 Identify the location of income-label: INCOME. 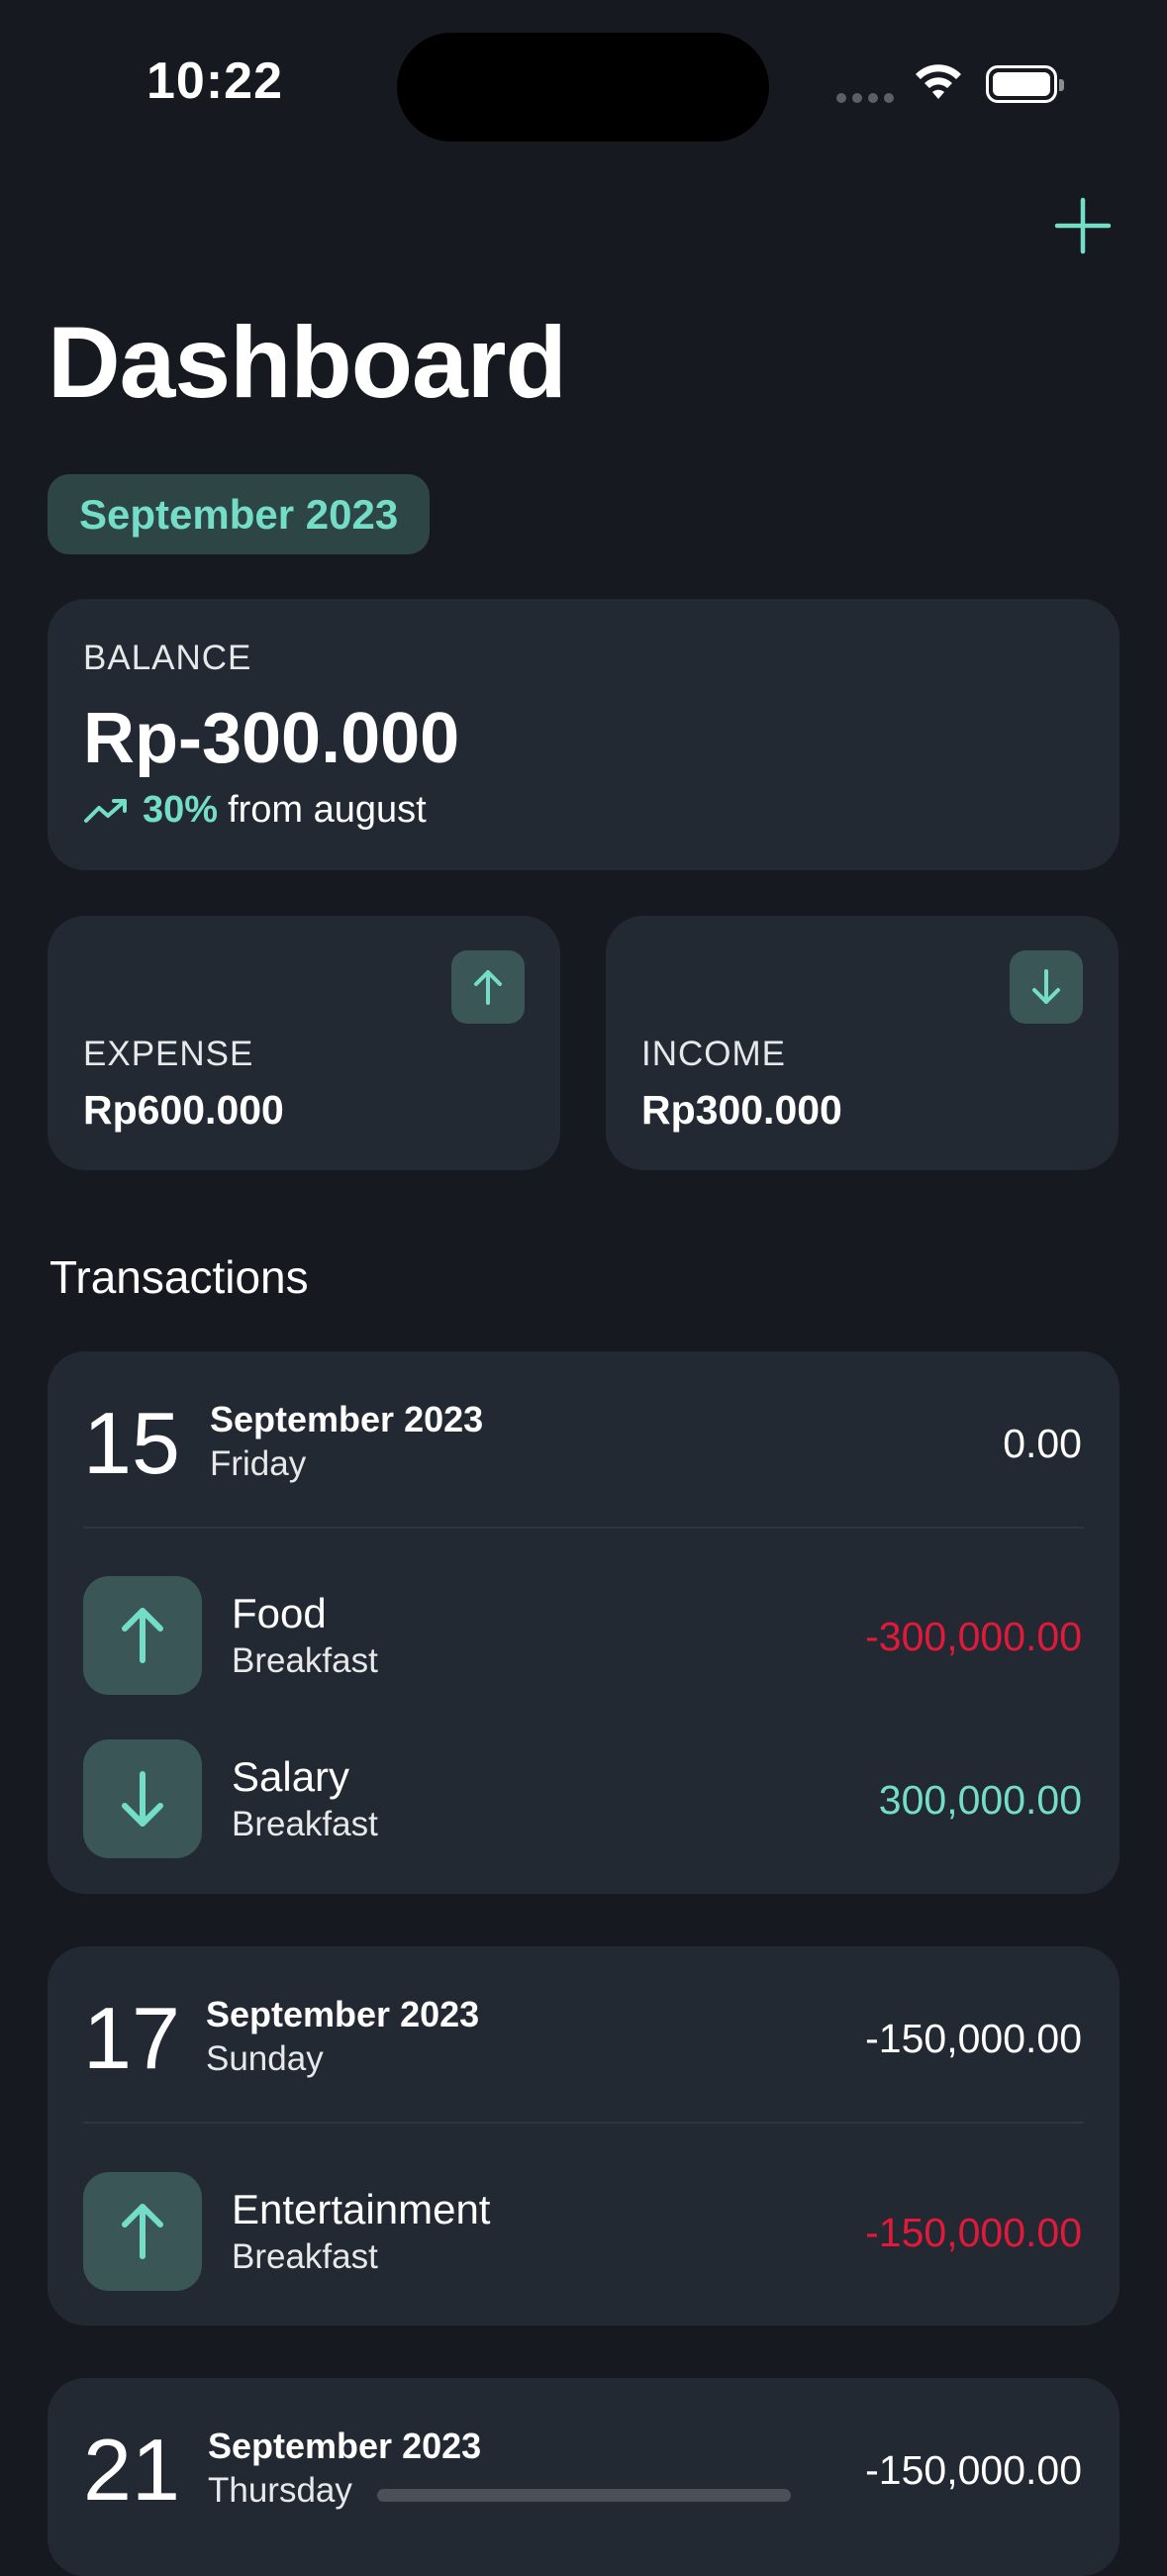
(714, 1054).